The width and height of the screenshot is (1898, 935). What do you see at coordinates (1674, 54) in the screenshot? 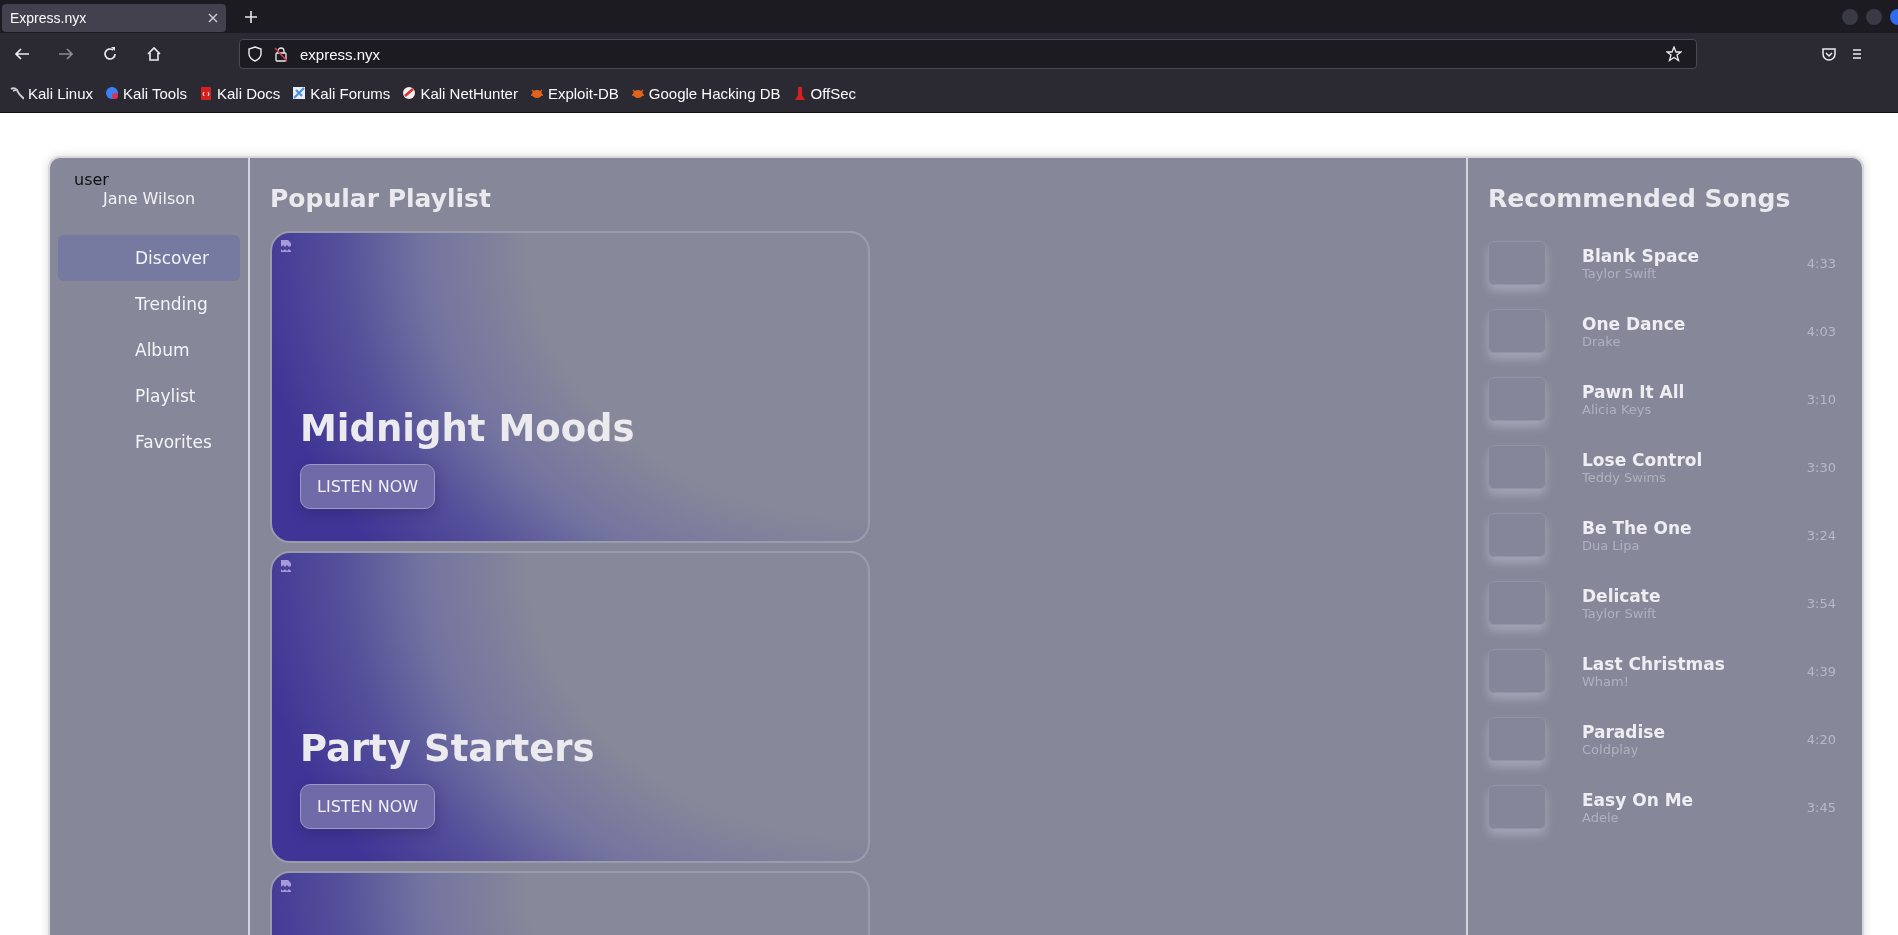
I see `star-icon` at bounding box center [1674, 54].